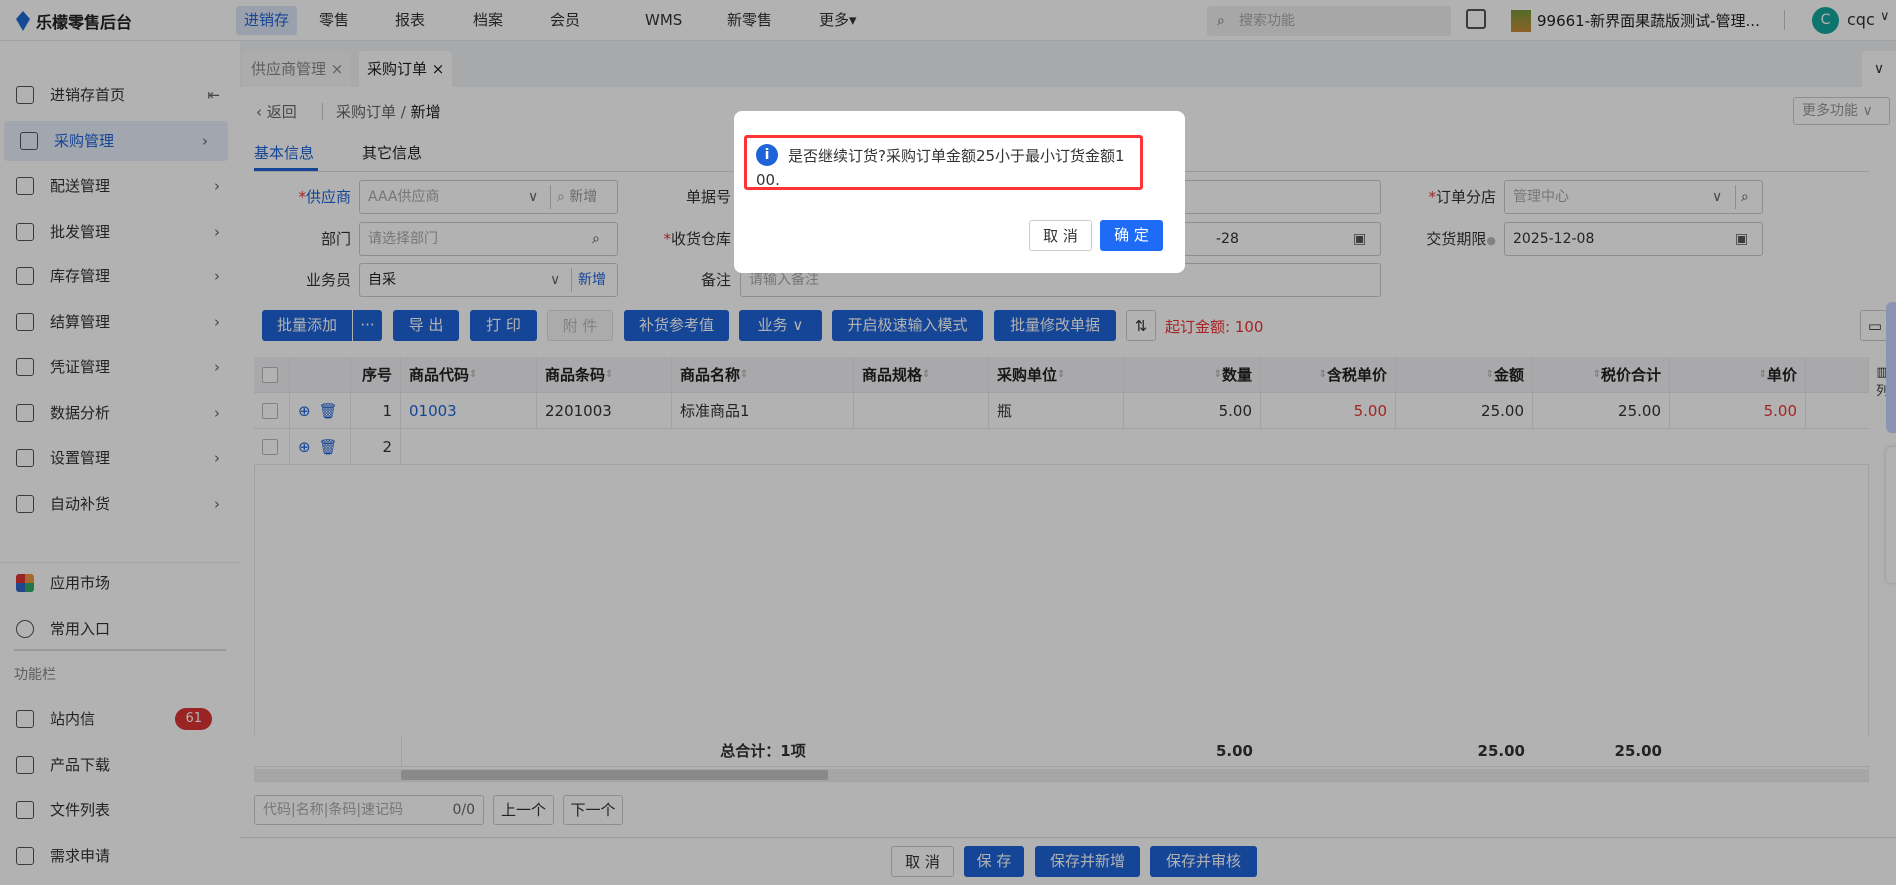 This screenshot has width=1896, height=885. What do you see at coordinates (1131, 235) in the screenshot?
I see `dialog-ok-button: 确 定` at bounding box center [1131, 235].